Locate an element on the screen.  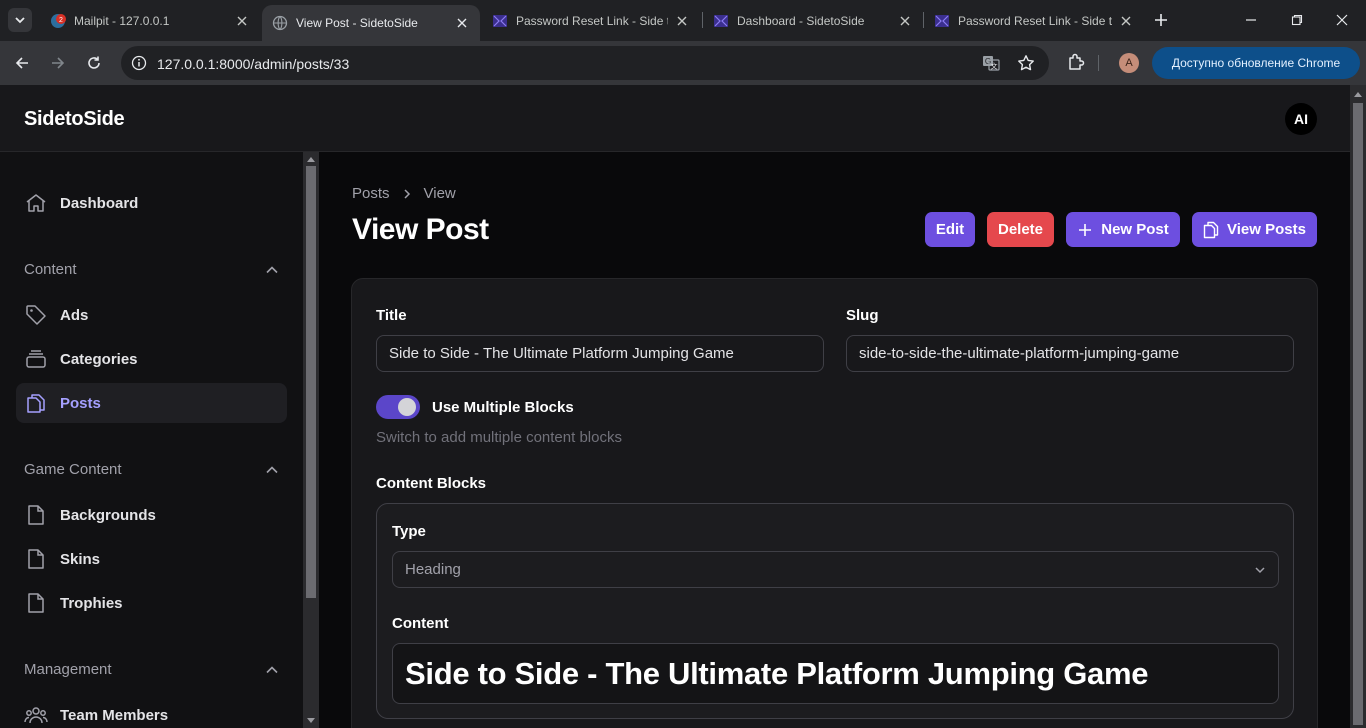
chrome-update-button: Доступно обновление Chrome is located at coordinates (1256, 63).